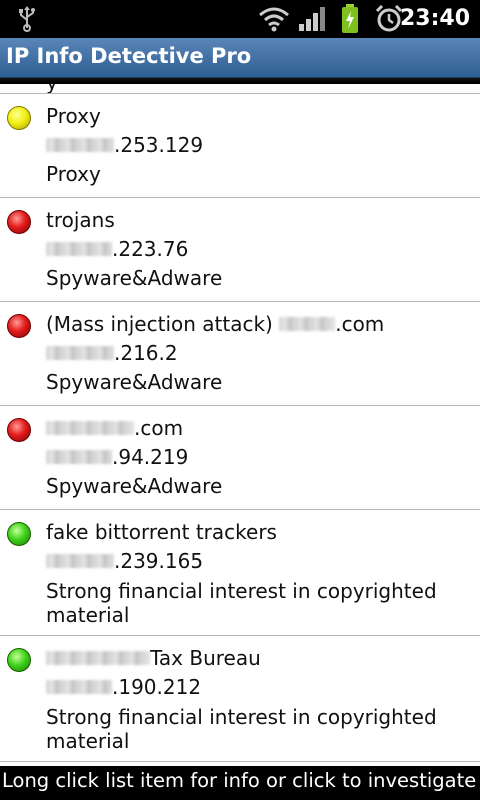  I want to click on status-bar: 23:40, so click(240, 19).